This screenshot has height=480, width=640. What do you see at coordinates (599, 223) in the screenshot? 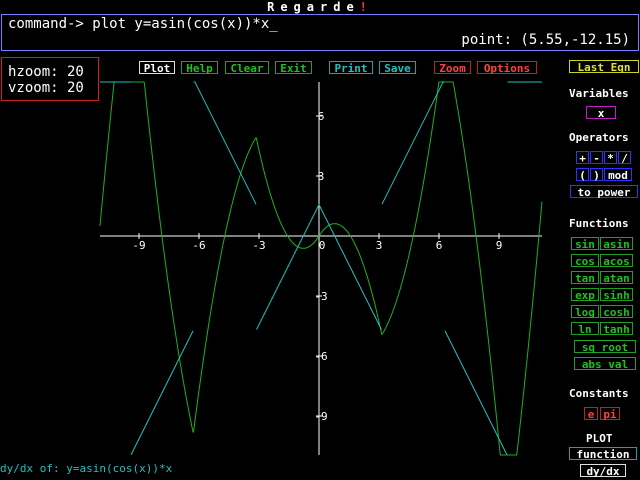
I see `functions-heading: Functions` at bounding box center [599, 223].